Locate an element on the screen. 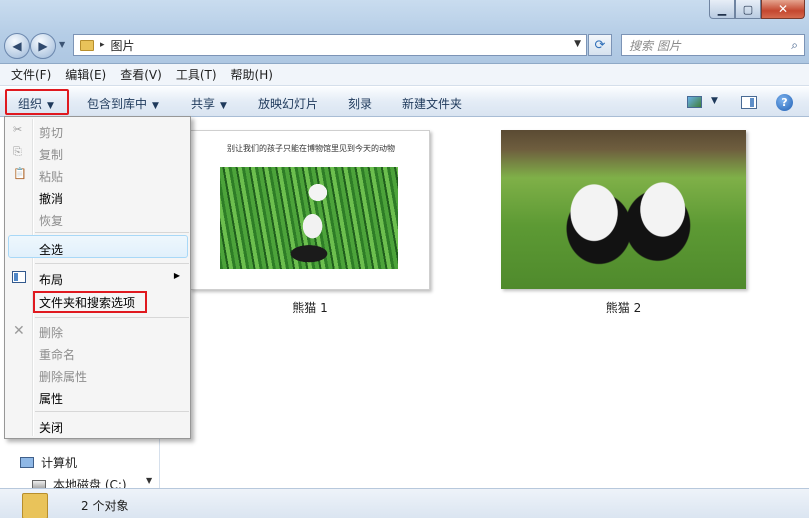 This screenshot has width=809, height=518. file-thumbnail-panda-1: 别让我们的孩子只能在博物馆里见到今天的动物 is located at coordinates (310, 210).